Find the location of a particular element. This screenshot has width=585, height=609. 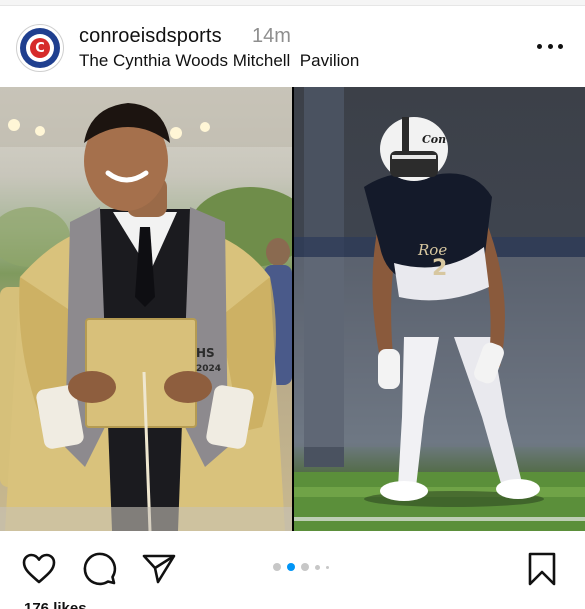

bookmark-icon is located at coordinates (542, 569).